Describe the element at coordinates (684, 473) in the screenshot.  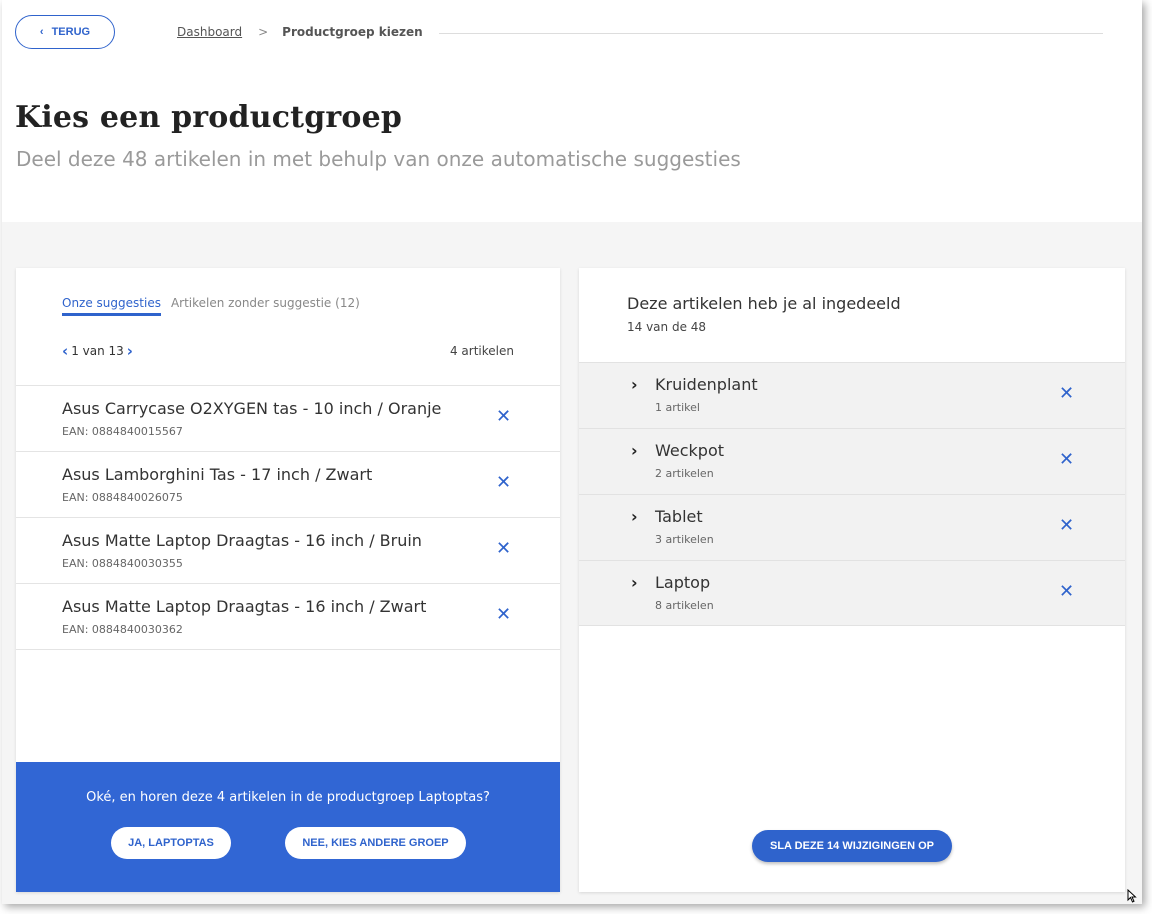
I see `group-count: 2 artikelen` at that location.